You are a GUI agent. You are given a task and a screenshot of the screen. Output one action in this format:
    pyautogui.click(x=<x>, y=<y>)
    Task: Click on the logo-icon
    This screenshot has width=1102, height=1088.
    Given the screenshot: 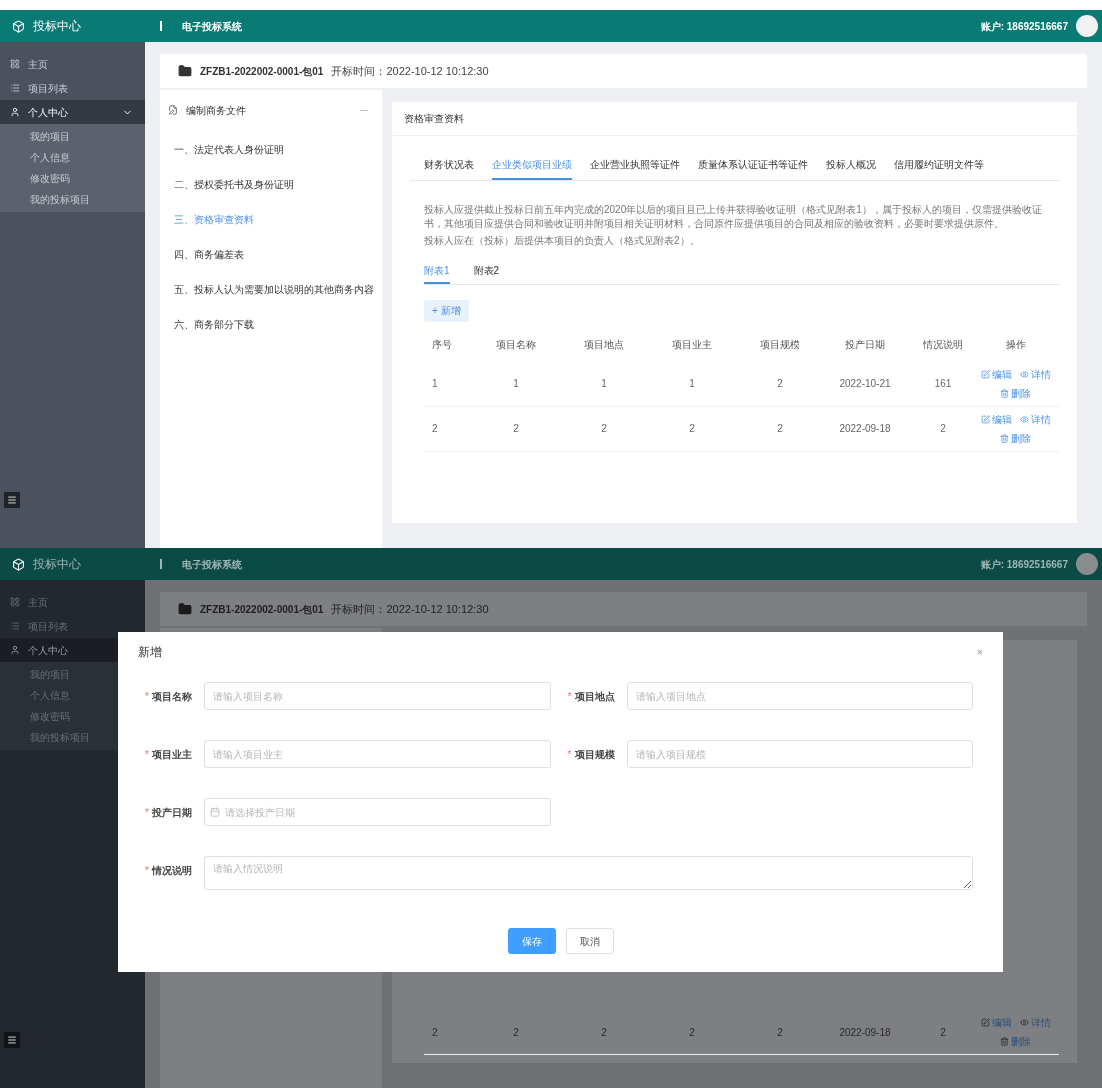 What is the action you would take?
    pyautogui.click(x=18, y=26)
    